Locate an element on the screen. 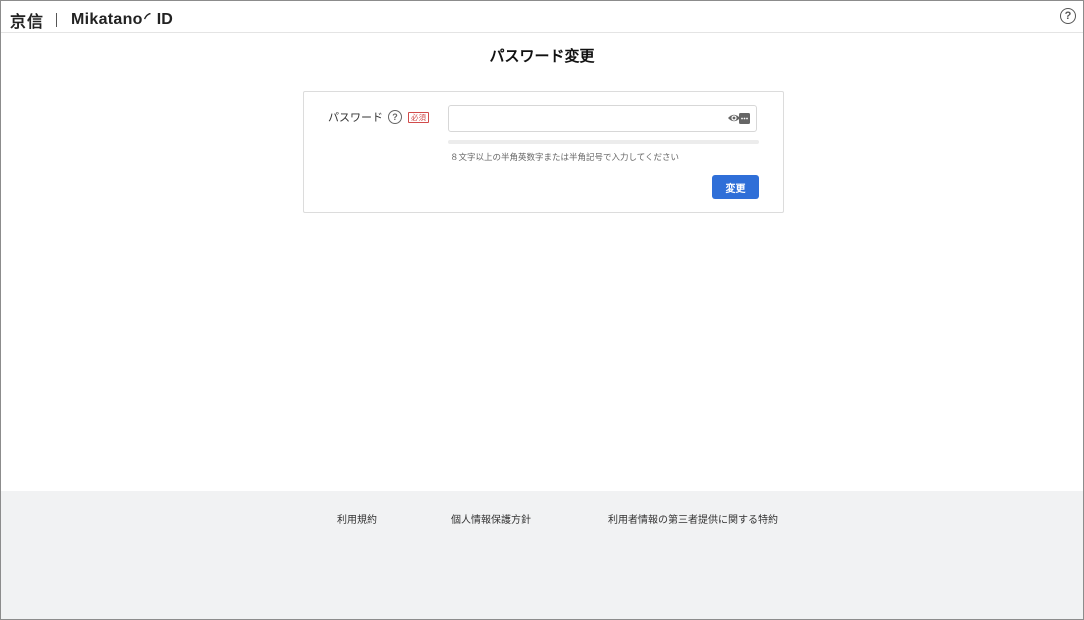  question-circle-icon: ? is located at coordinates (395, 117).